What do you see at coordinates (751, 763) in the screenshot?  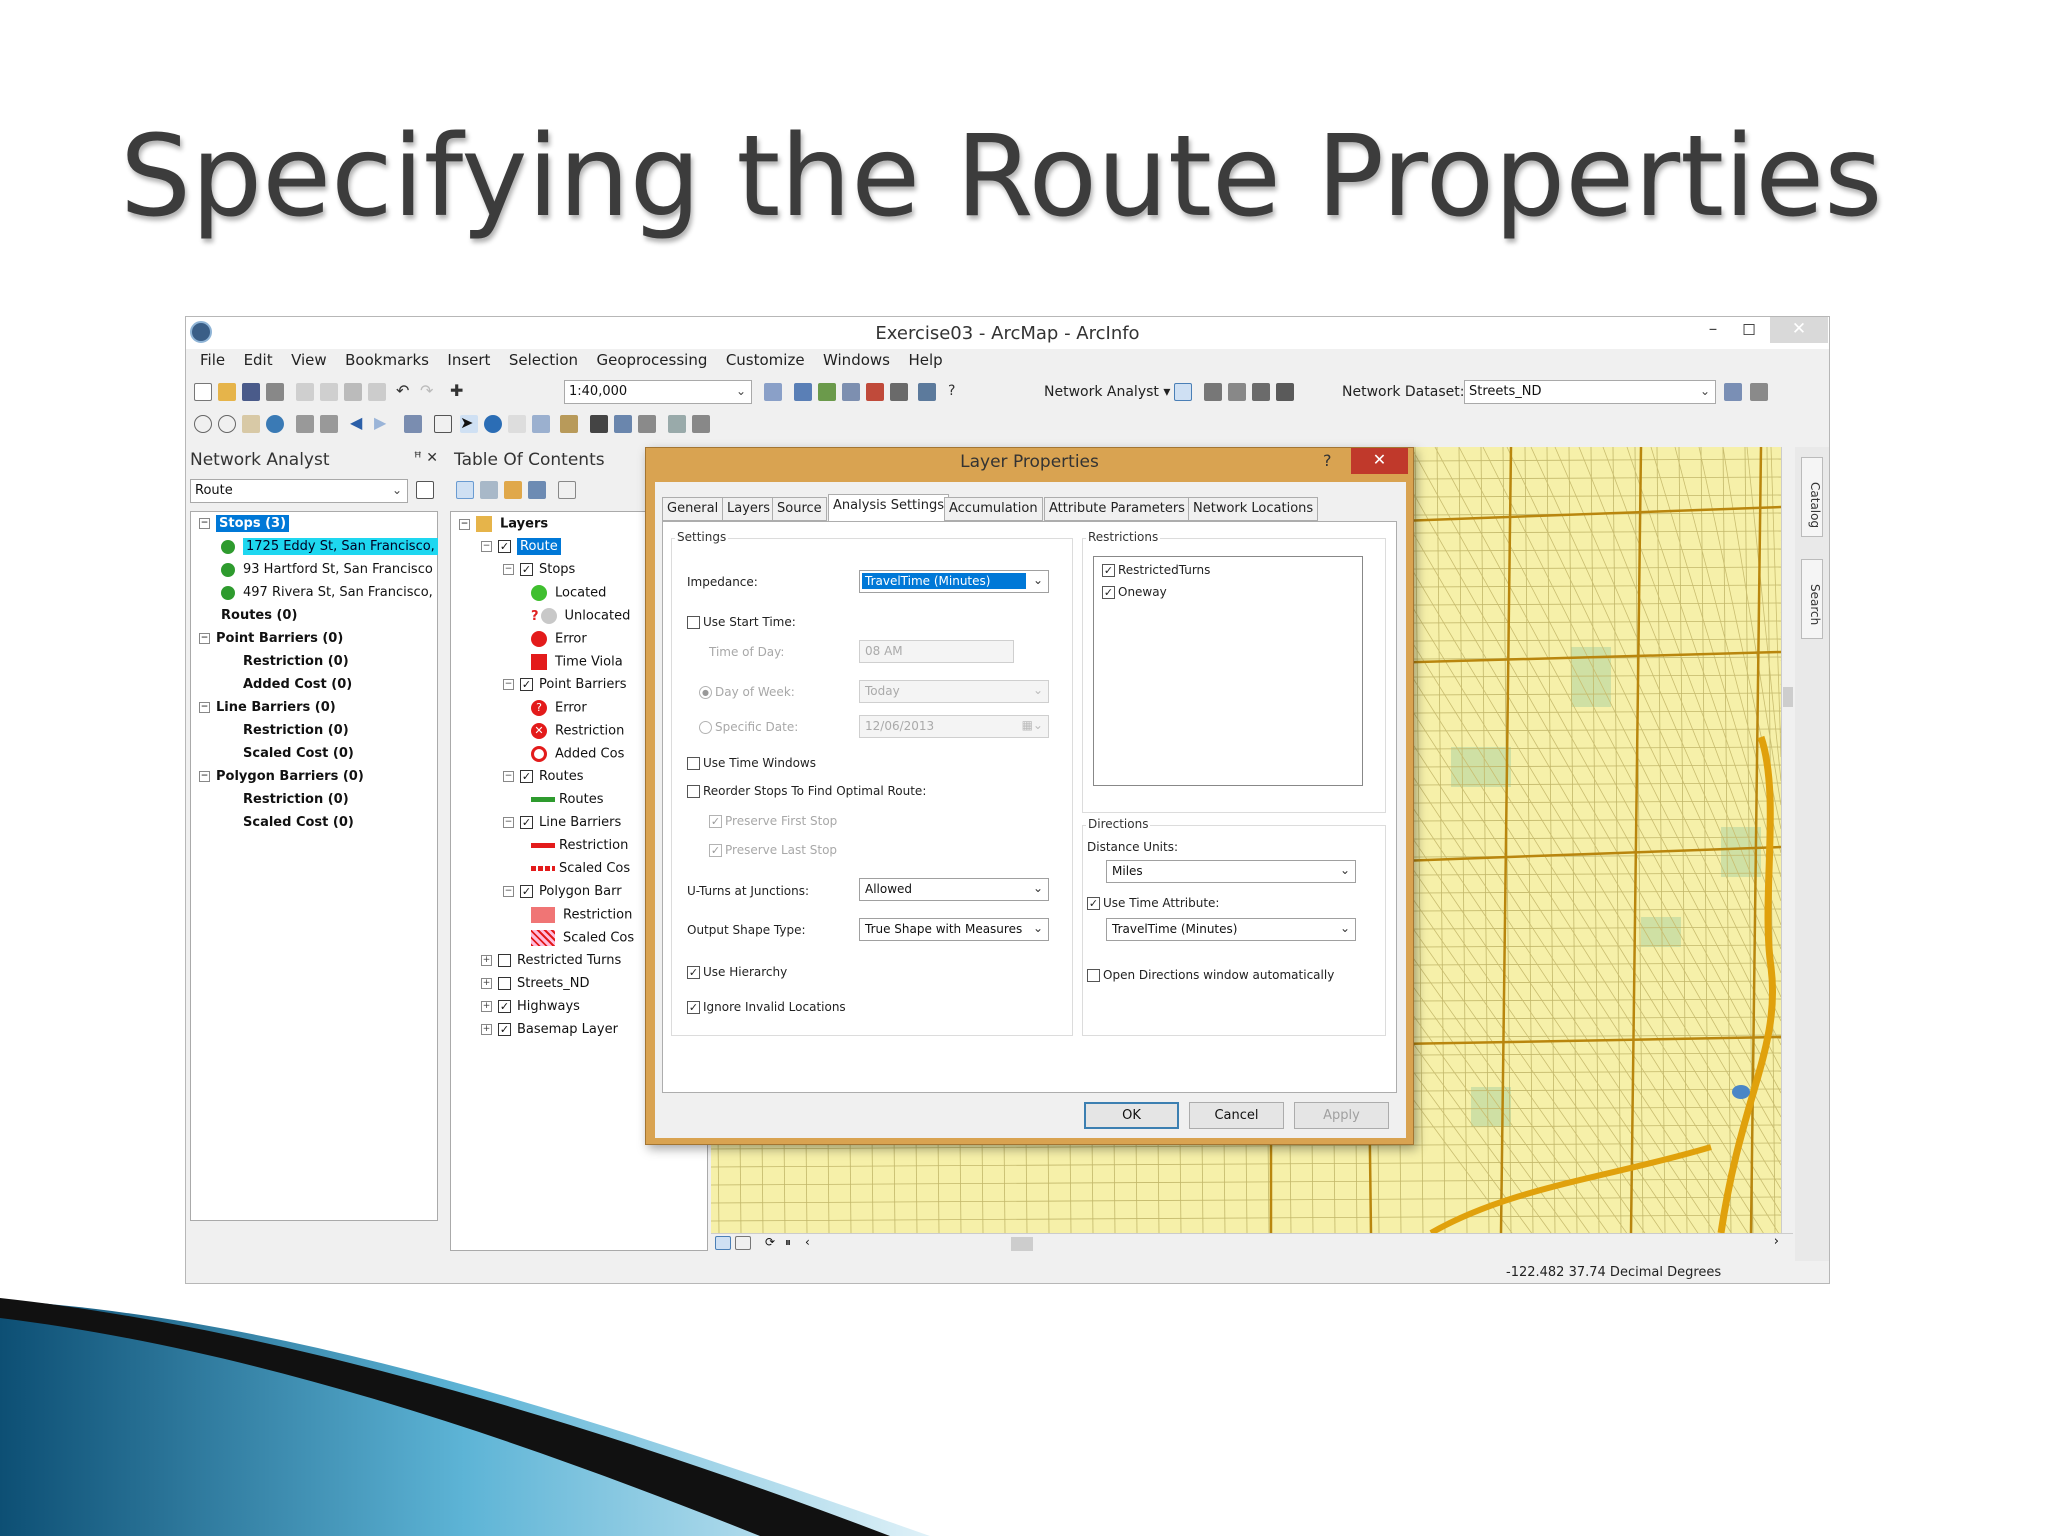 I see `use-time-windows-checkbox: Use Time Windows` at bounding box center [751, 763].